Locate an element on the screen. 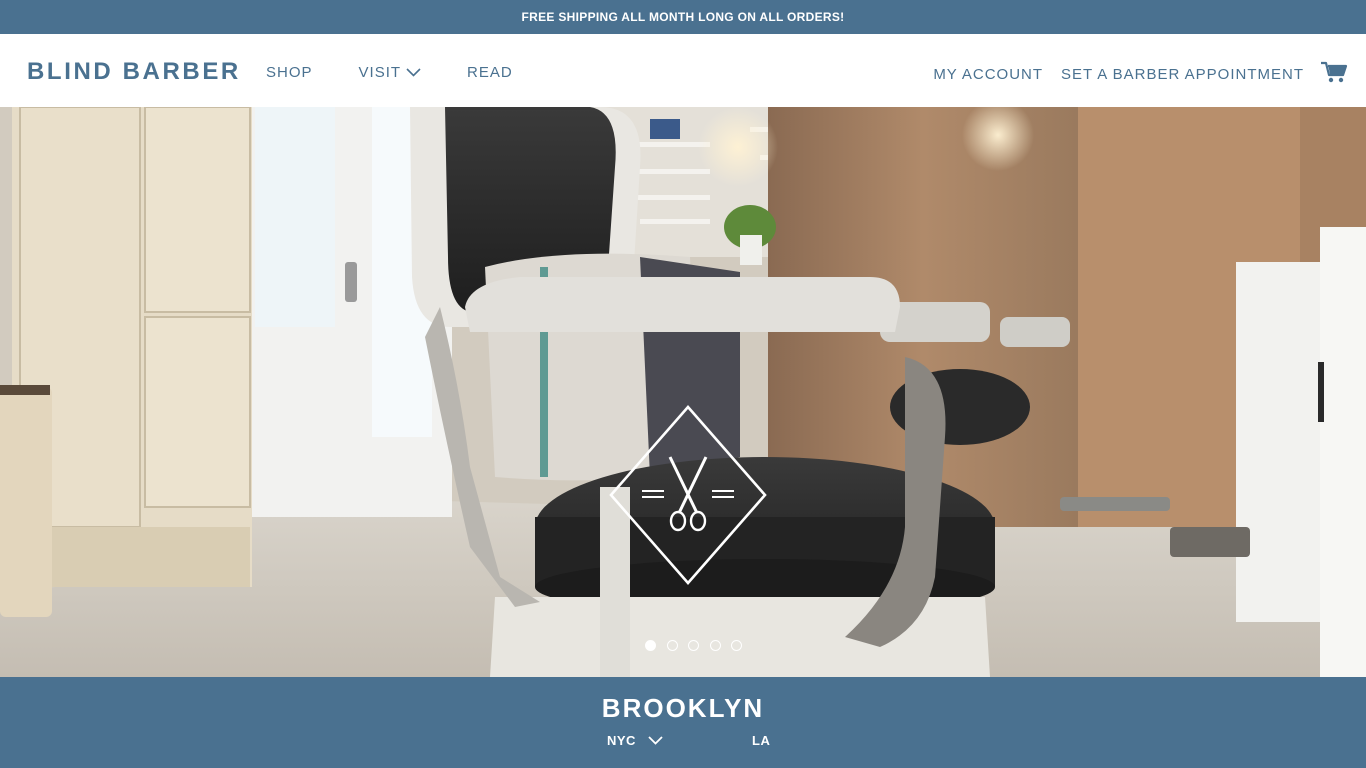 The width and height of the screenshot is (1366, 768). location-tab-nyc: NYC is located at coordinates (635, 740).